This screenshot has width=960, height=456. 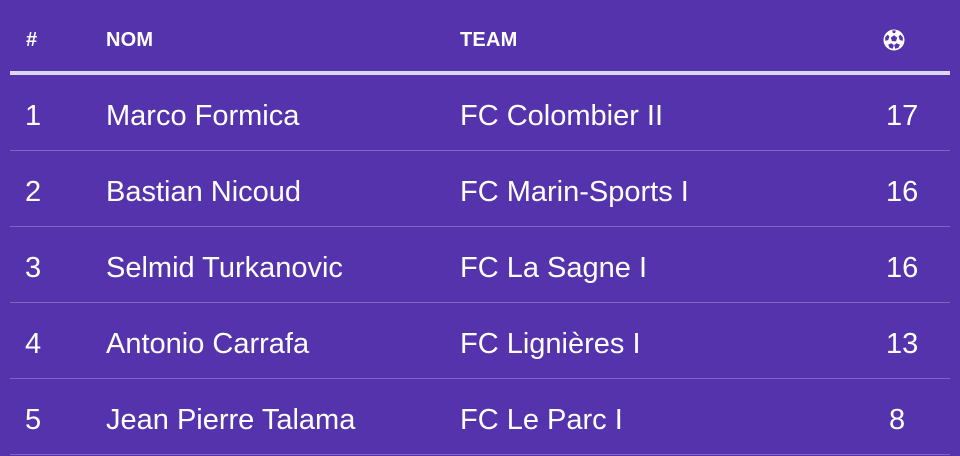 I want to click on rank-column-header: #, so click(x=32, y=40).